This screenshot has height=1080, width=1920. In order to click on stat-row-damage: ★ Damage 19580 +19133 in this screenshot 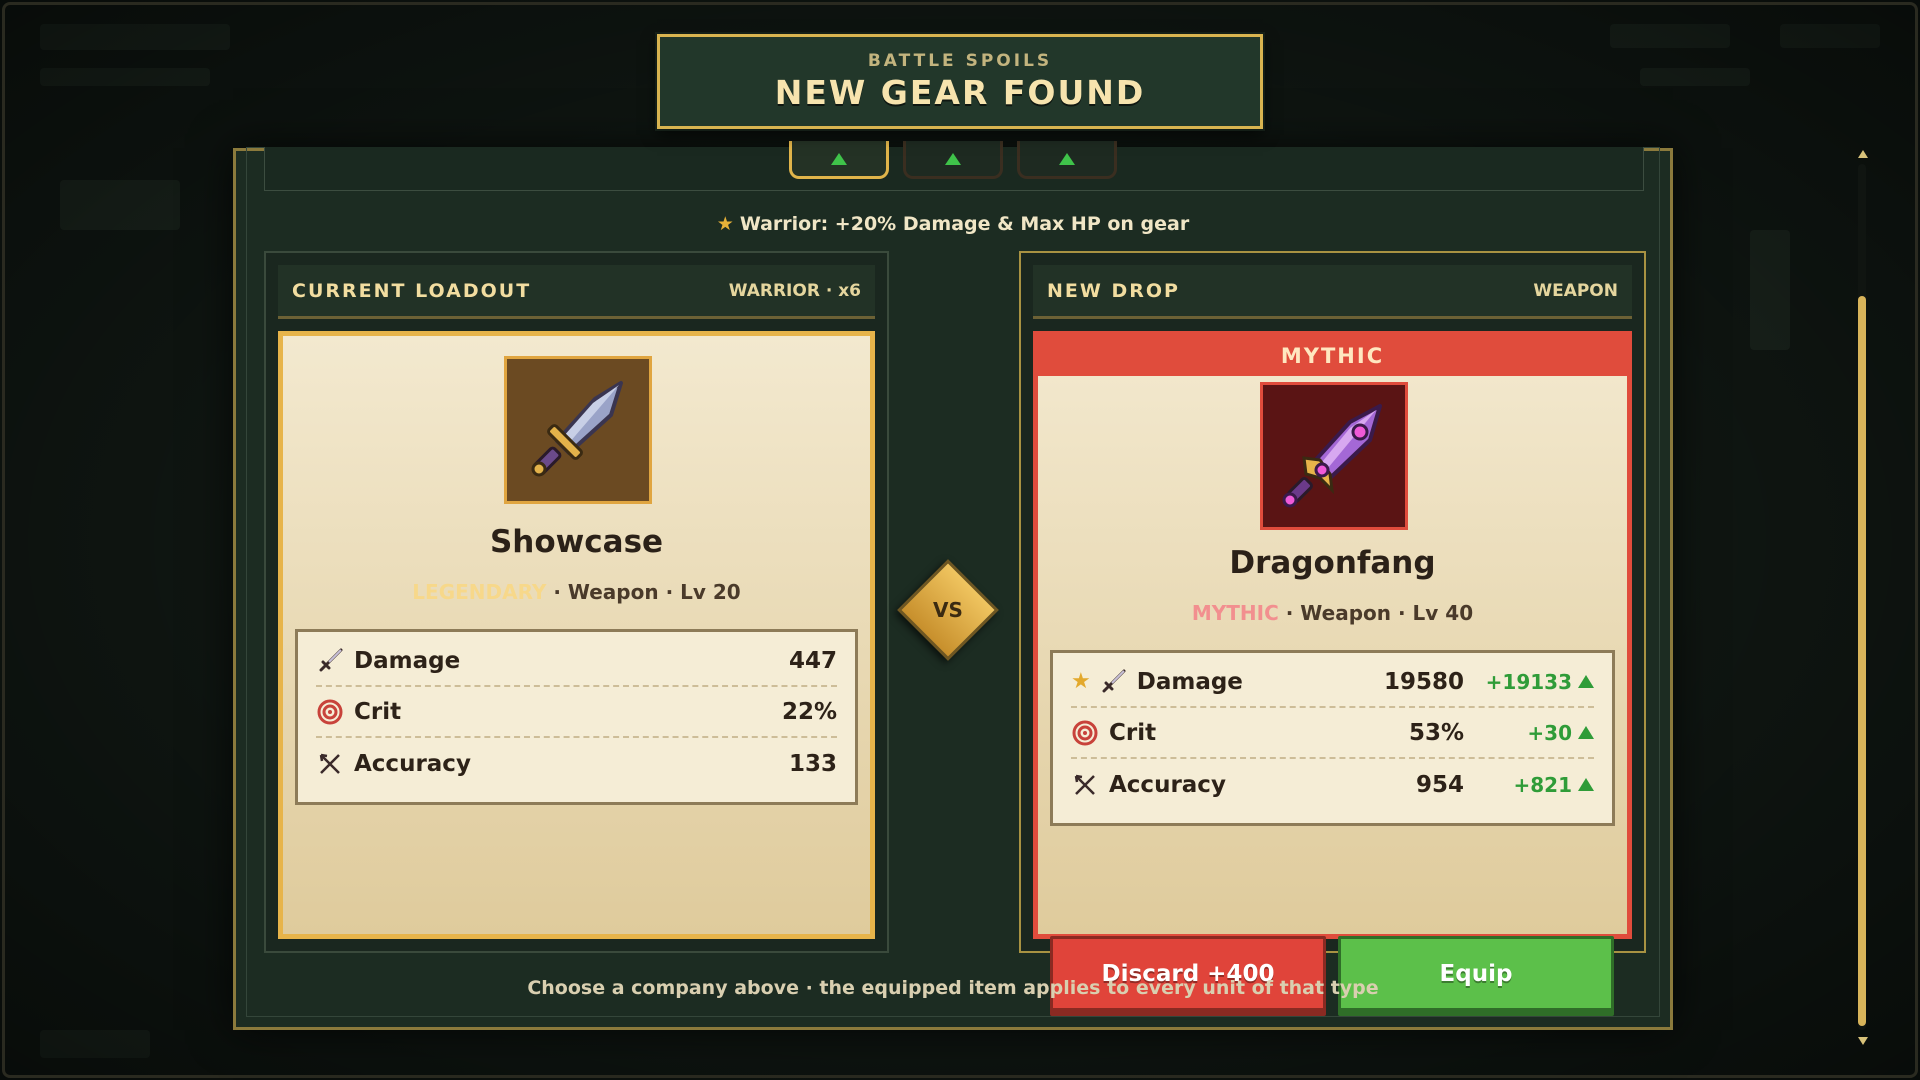, I will do `click(1332, 682)`.